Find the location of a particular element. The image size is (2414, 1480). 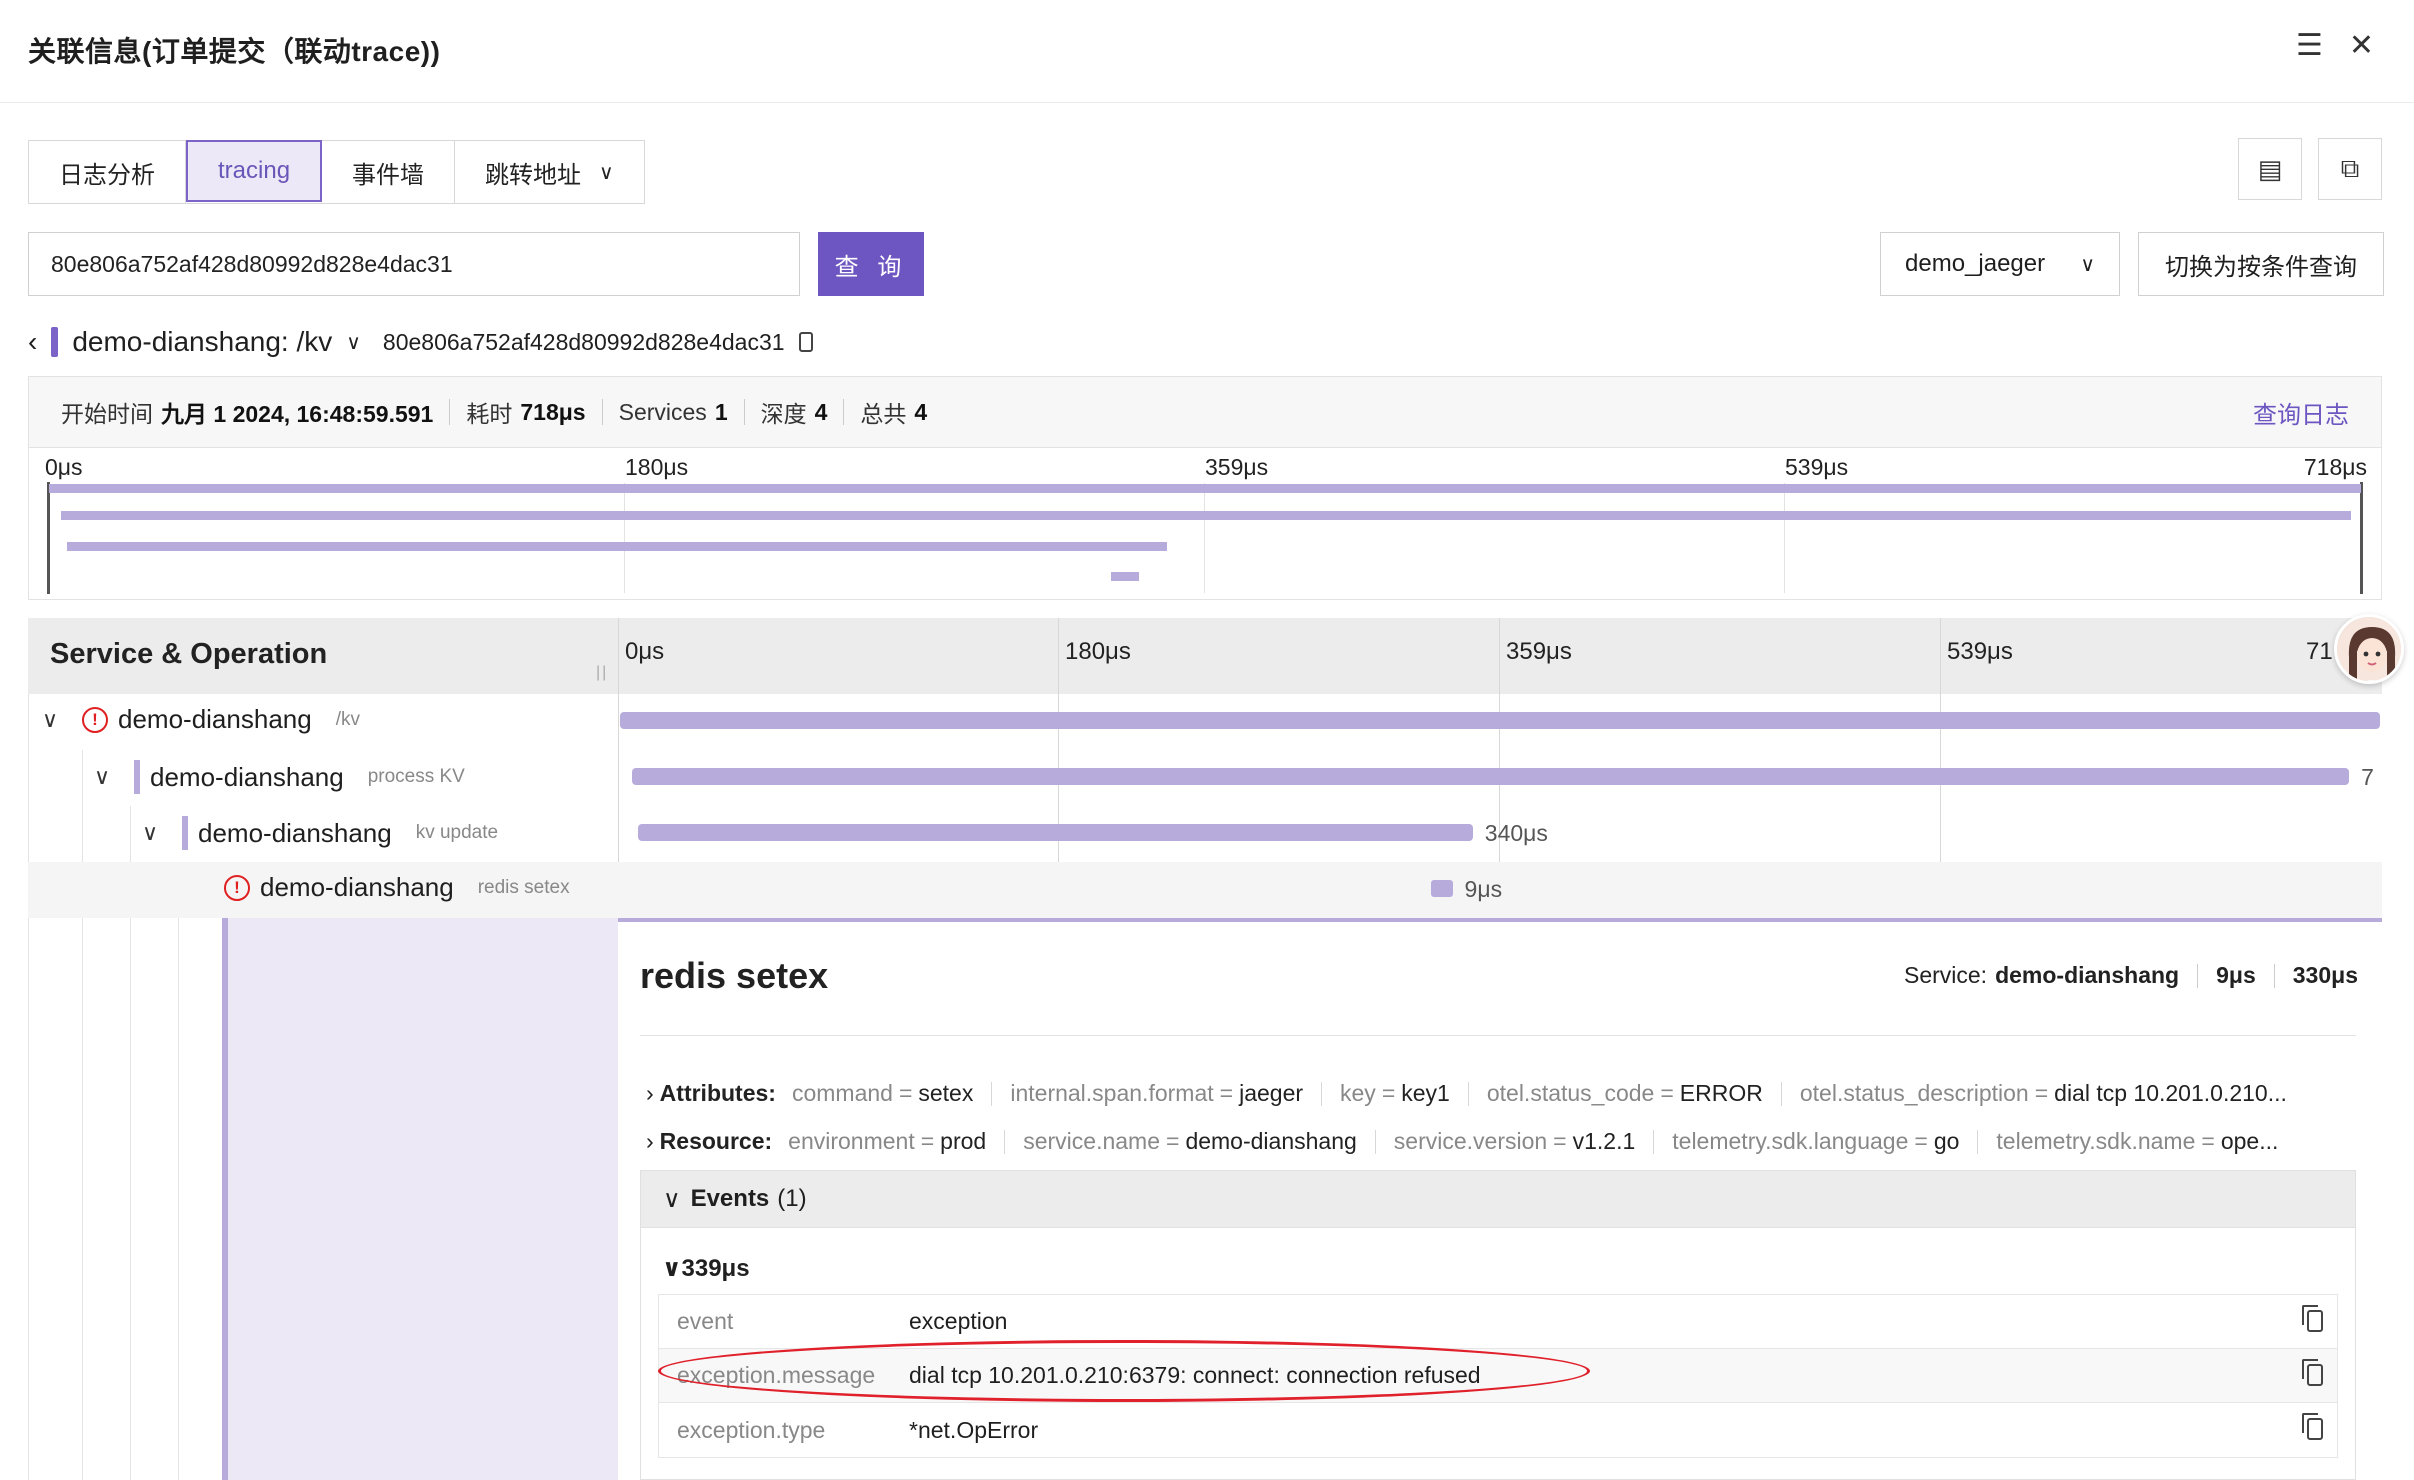

service-color-bar is located at coordinates (137, 777).